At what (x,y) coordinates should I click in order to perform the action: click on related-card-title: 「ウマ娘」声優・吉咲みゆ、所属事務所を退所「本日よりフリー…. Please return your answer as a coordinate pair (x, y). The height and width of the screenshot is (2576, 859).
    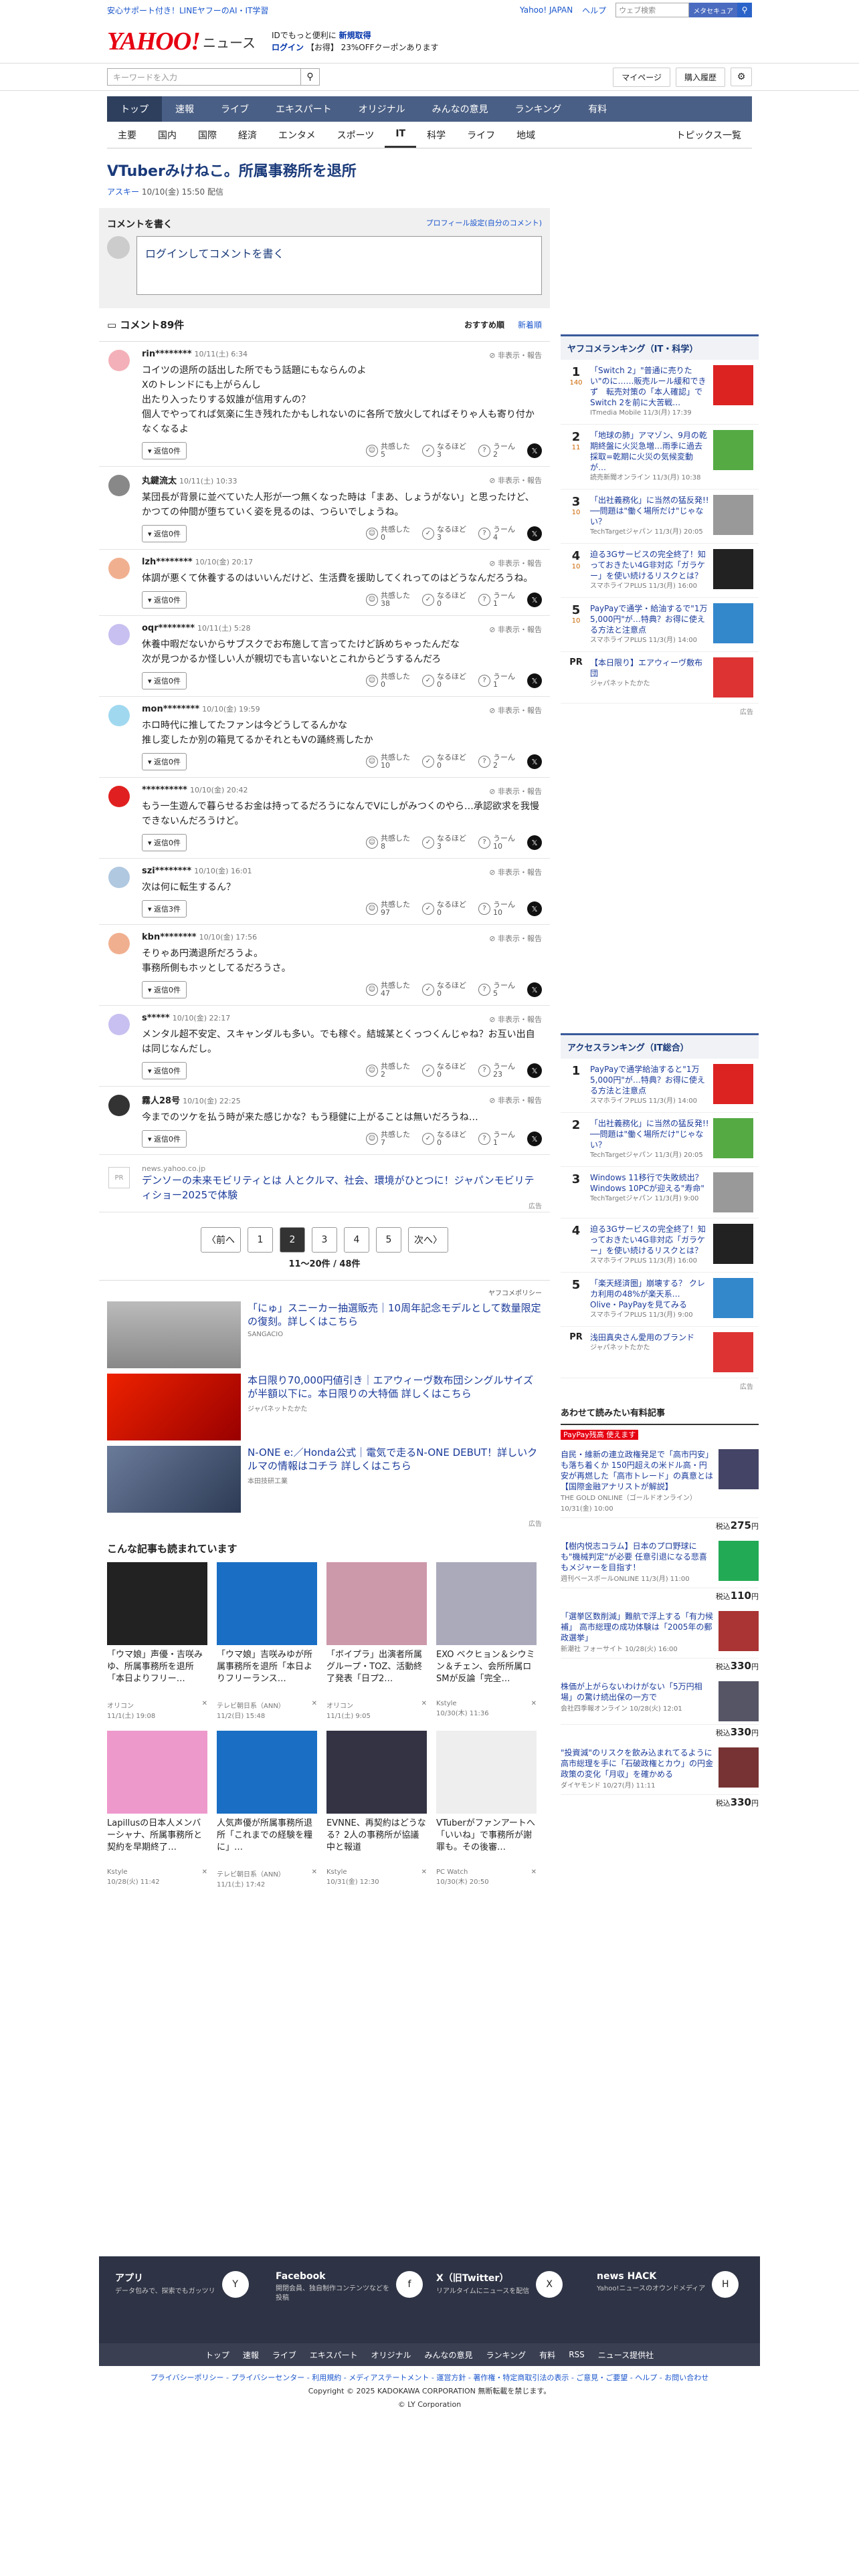
    Looking at the image, I should click on (157, 1673).